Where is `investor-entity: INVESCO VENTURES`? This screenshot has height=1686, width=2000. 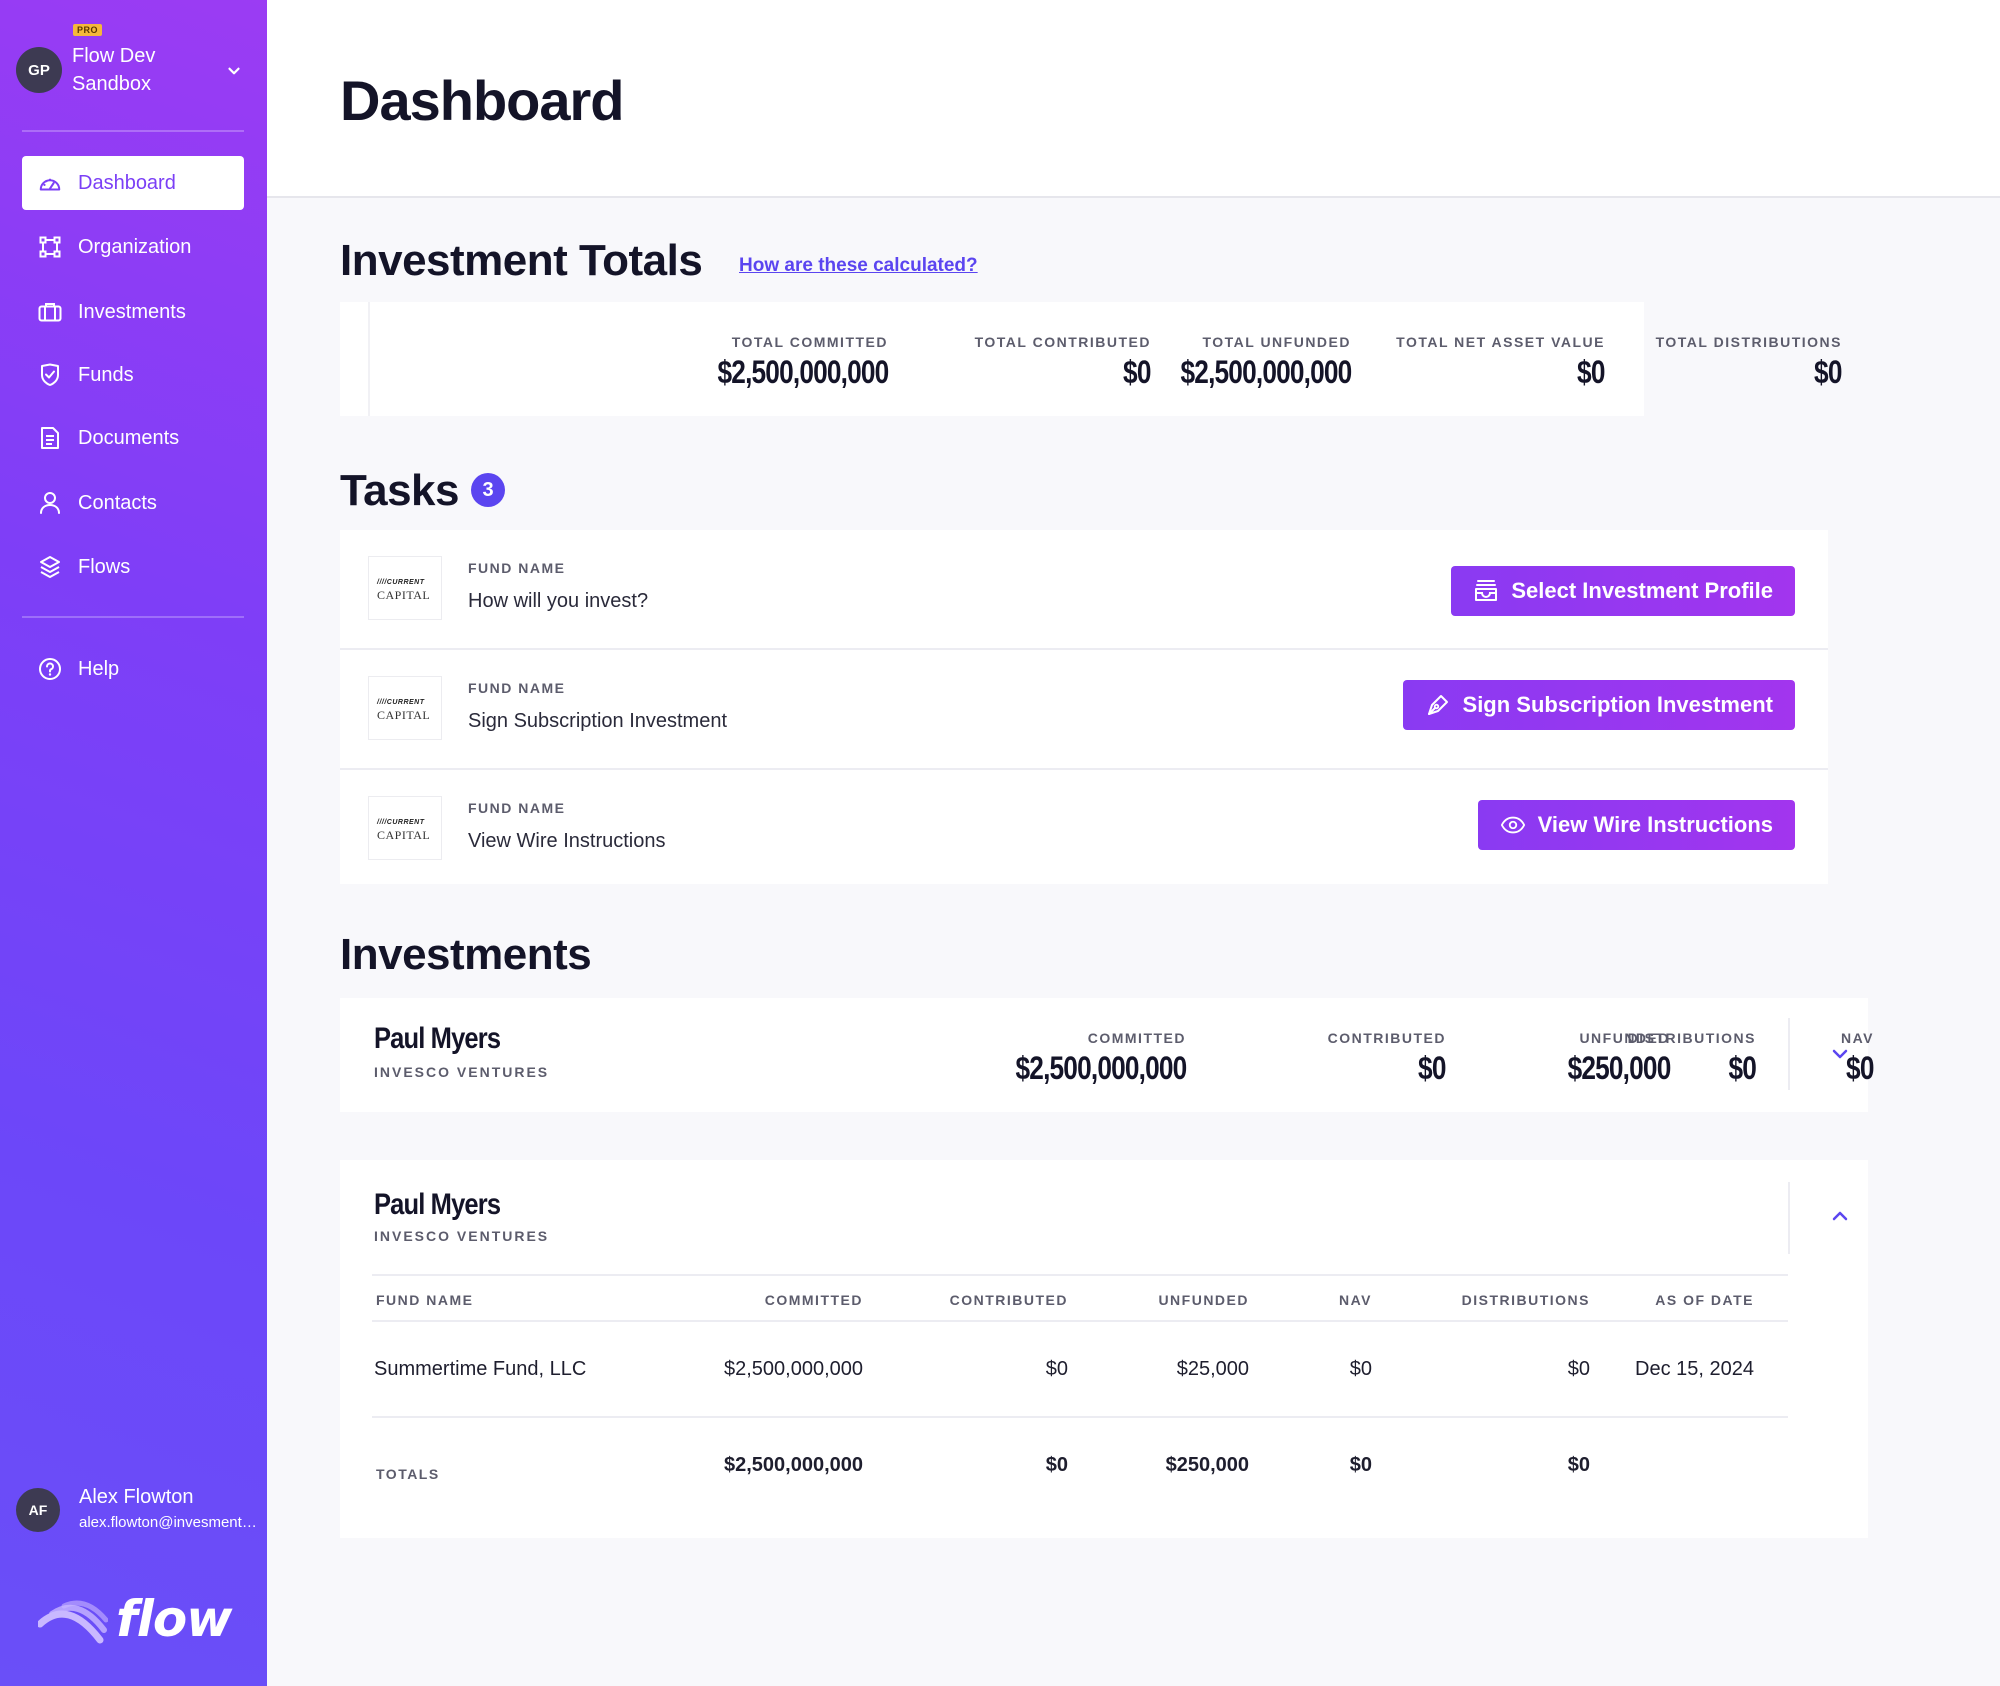
investor-entity: INVESCO VENTURES is located at coordinates (462, 1236).